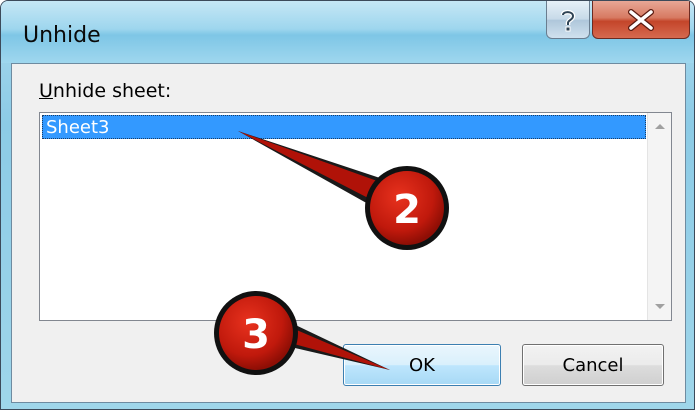 This screenshot has height=412, width=697. What do you see at coordinates (659, 216) in the screenshot?
I see `vertical-scrollbar` at bounding box center [659, 216].